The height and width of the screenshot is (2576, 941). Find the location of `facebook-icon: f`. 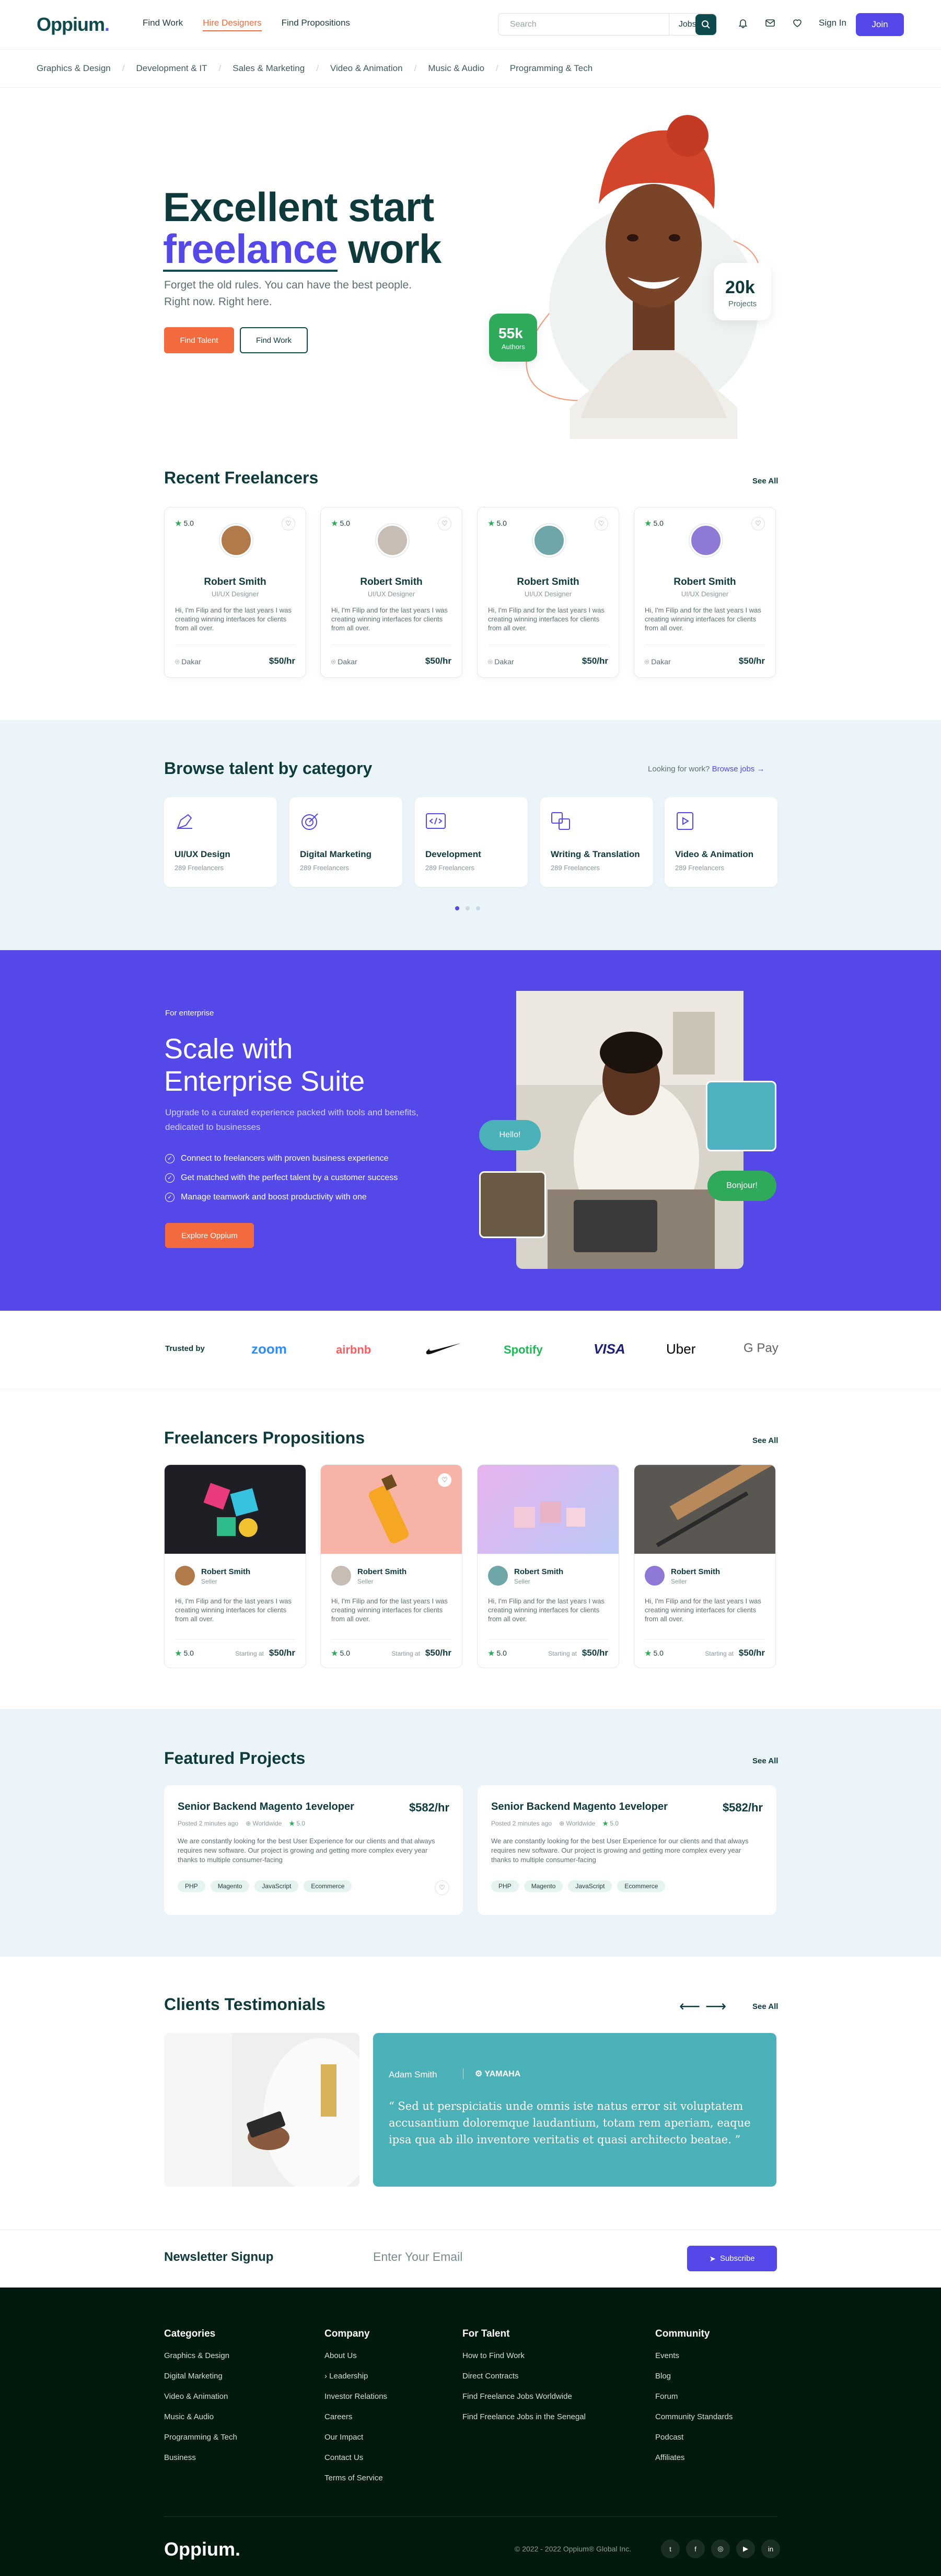

facebook-icon: f is located at coordinates (695, 2549).